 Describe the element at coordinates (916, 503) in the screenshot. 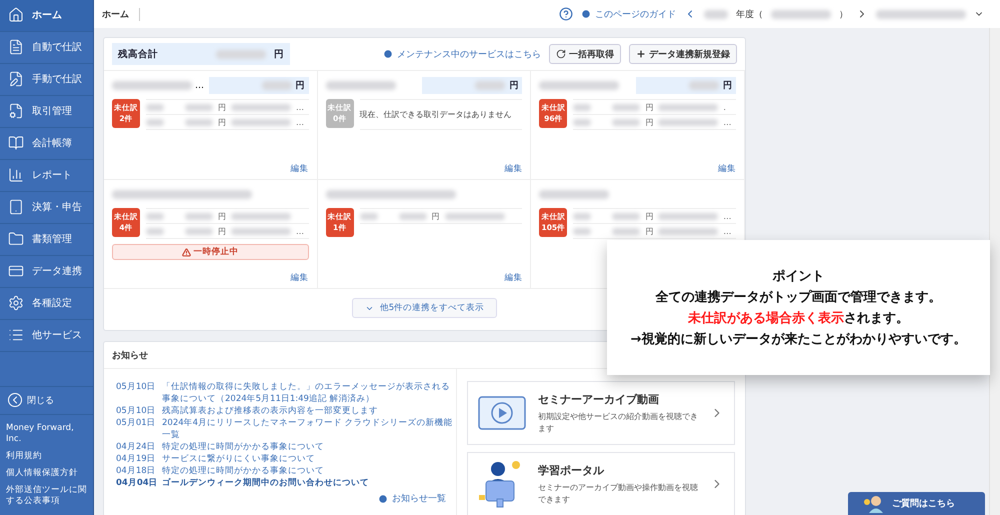

I see `help-button: ご質問はこちら` at that location.